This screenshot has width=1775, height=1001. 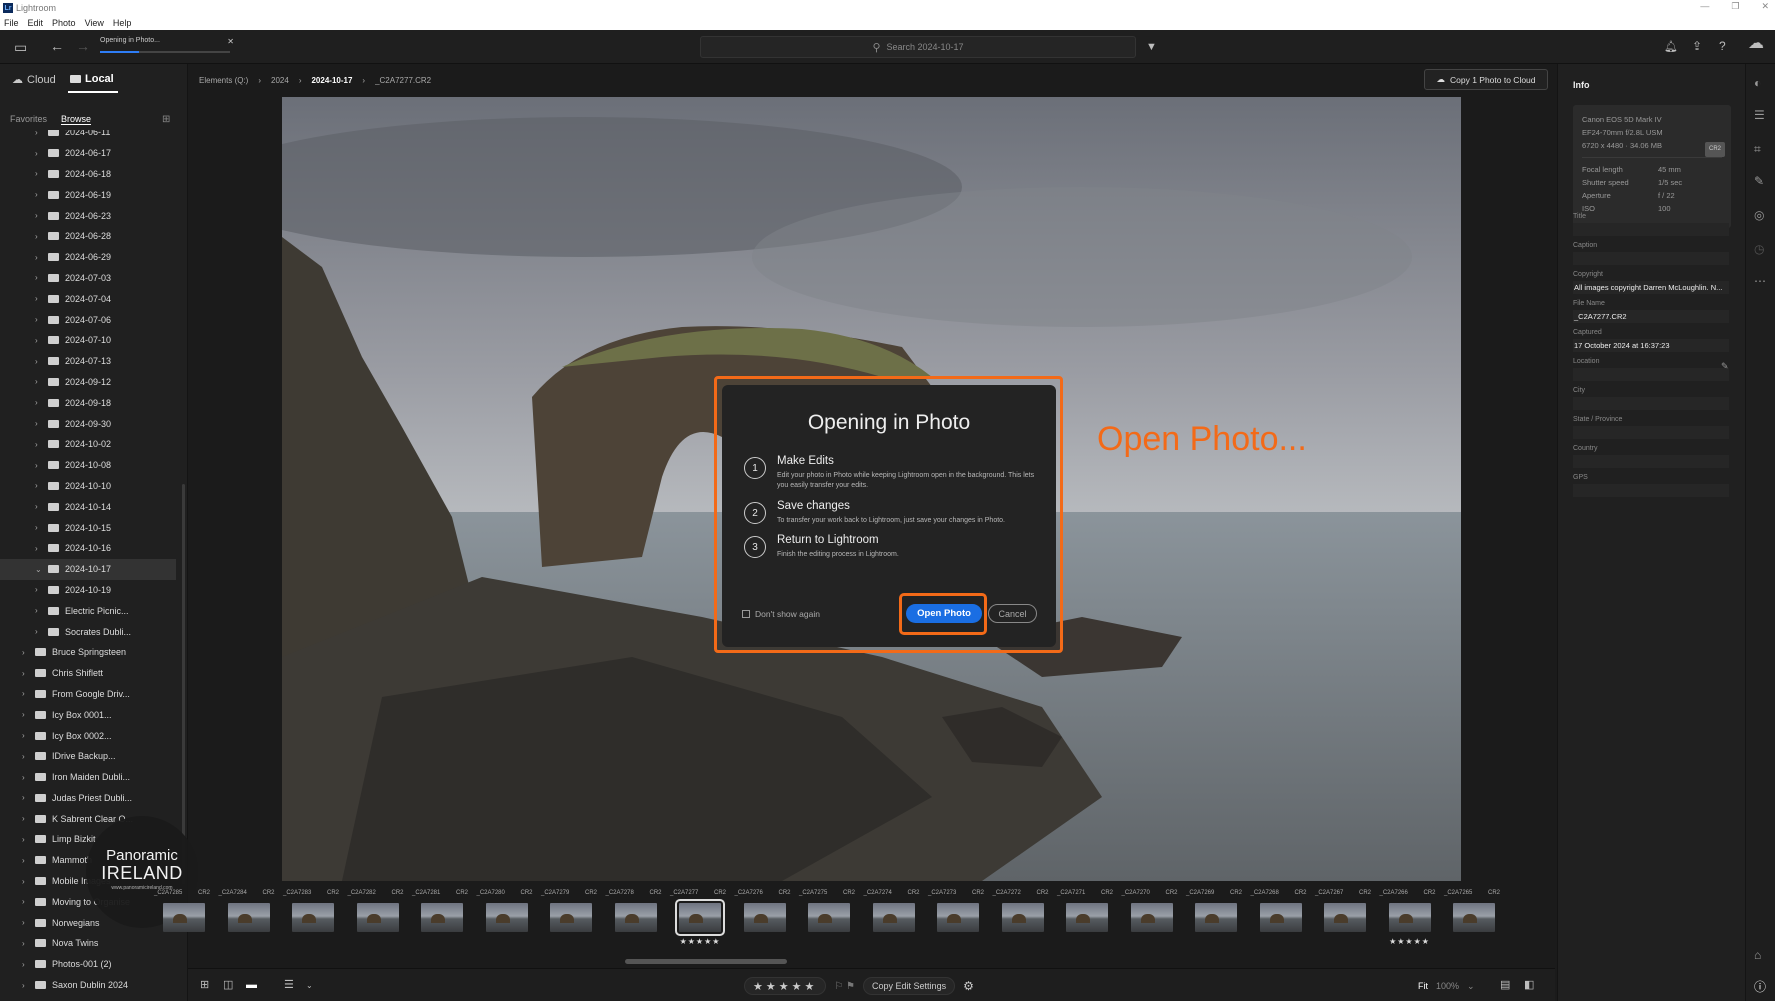 What do you see at coordinates (88, 423) in the screenshot?
I see `folder-item: › 2024-09-30` at bounding box center [88, 423].